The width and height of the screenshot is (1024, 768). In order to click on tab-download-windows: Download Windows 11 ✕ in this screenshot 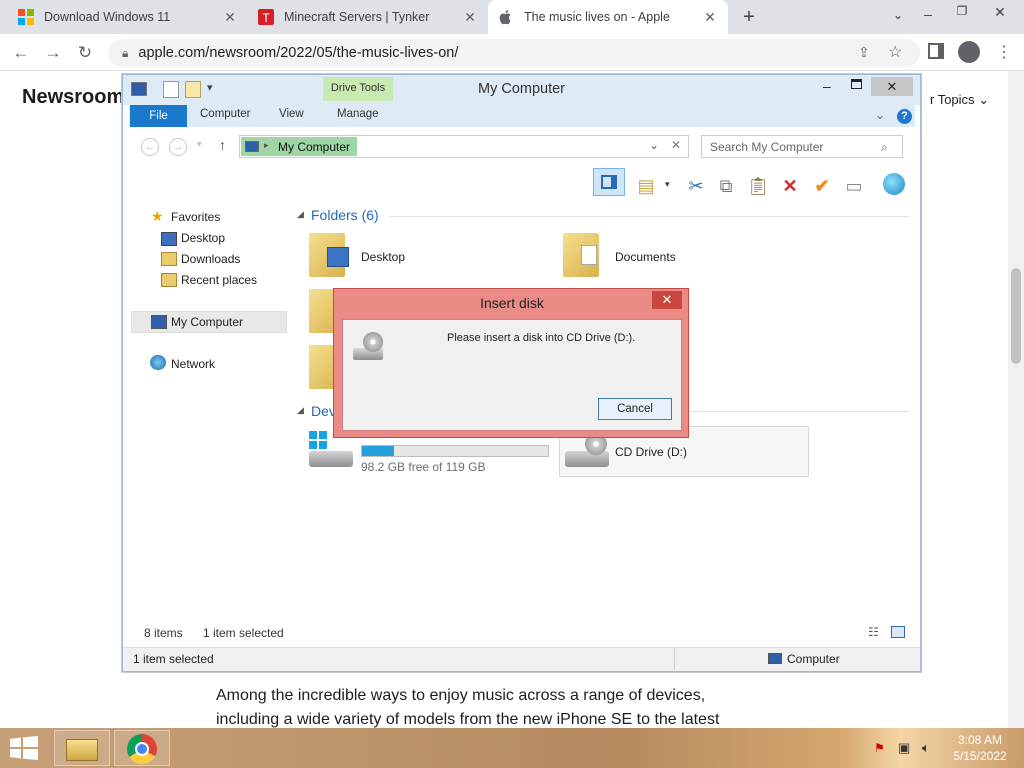, I will do `click(128, 17)`.